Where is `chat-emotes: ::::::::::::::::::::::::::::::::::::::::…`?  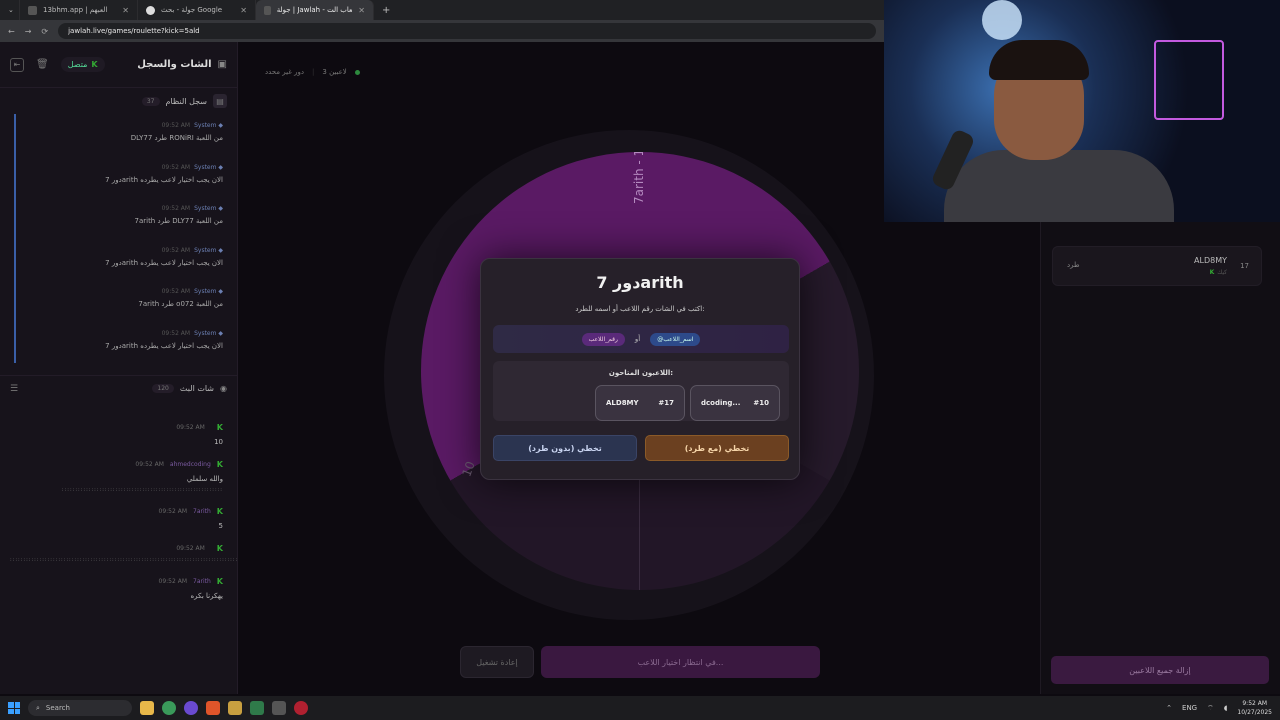 chat-emotes: ::::::::::::::::::::::::::::::::::::::::… is located at coordinates (142, 490).